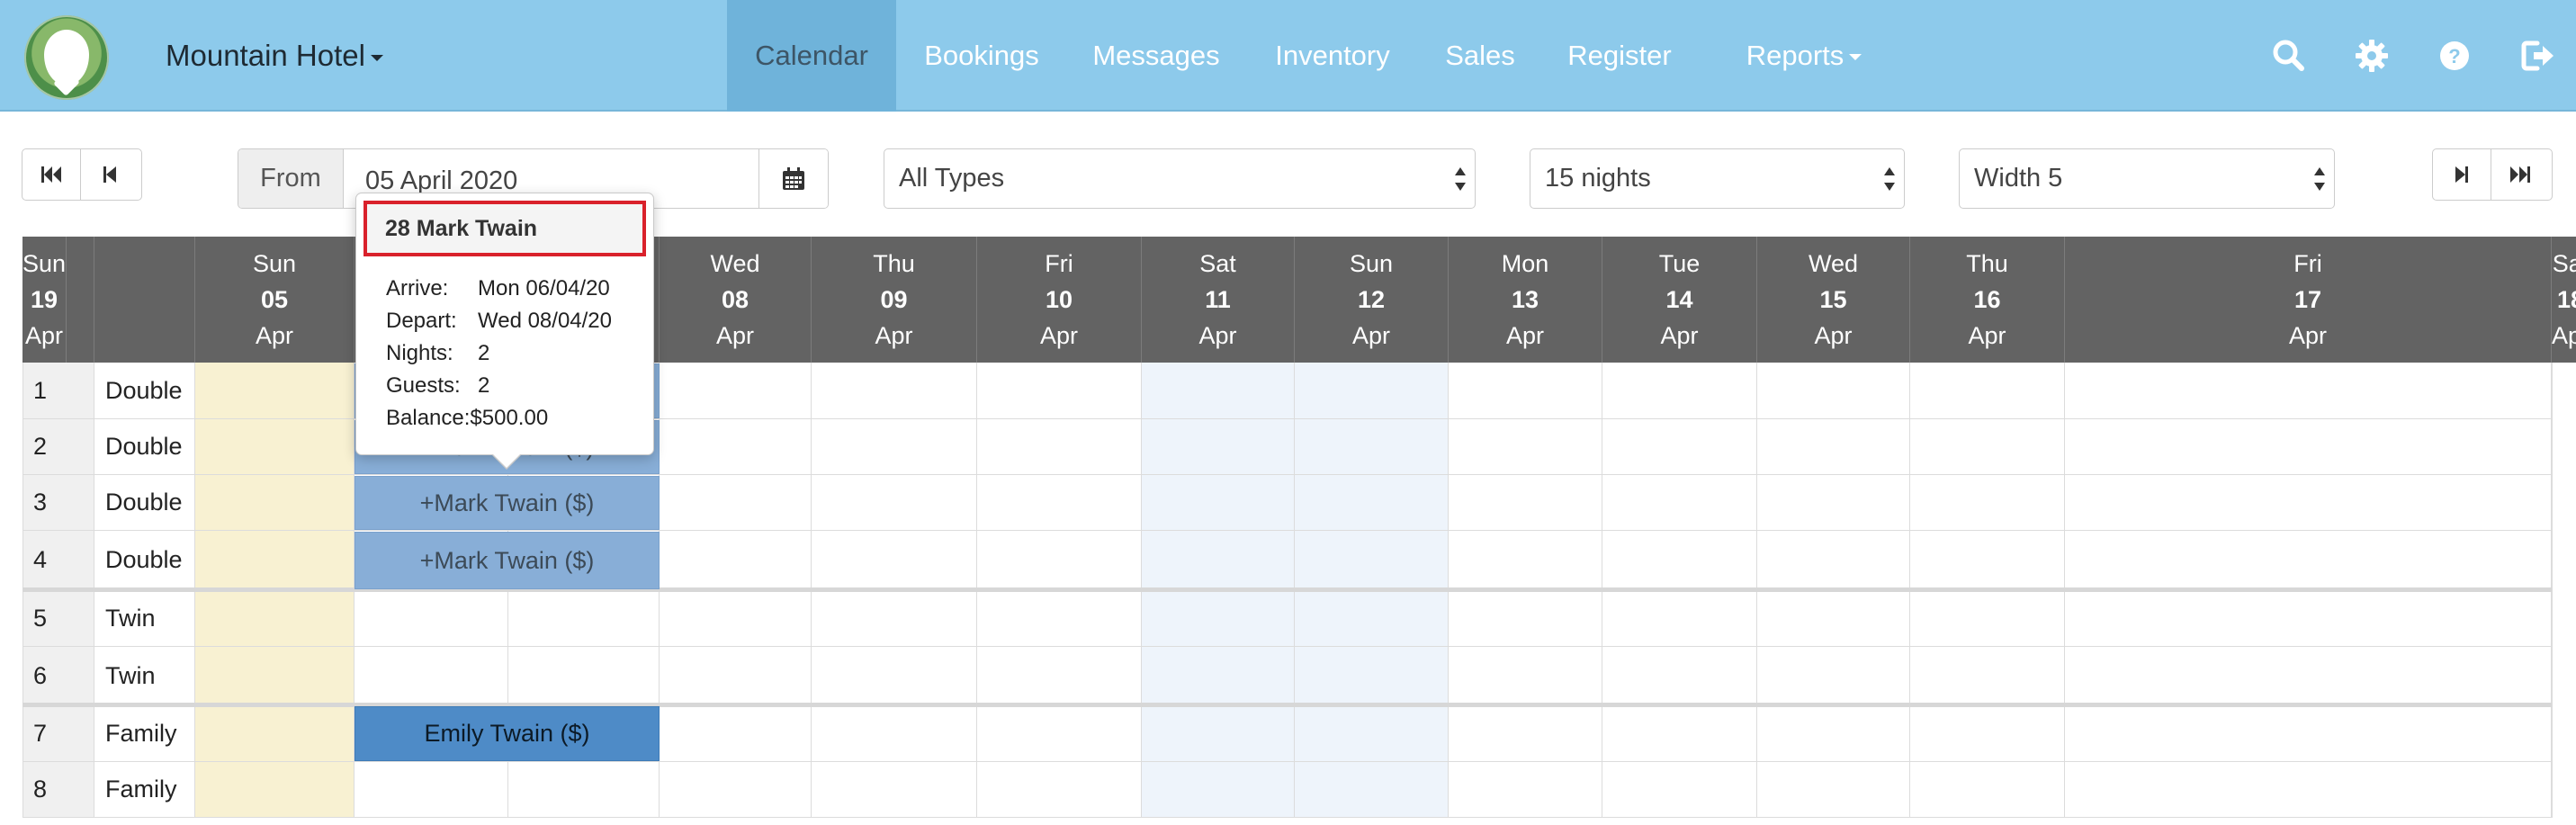 This screenshot has height=825, width=2576. Describe the element at coordinates (982, 56) in the screenshot. I see `nav-bookings: Bookings` at that location.